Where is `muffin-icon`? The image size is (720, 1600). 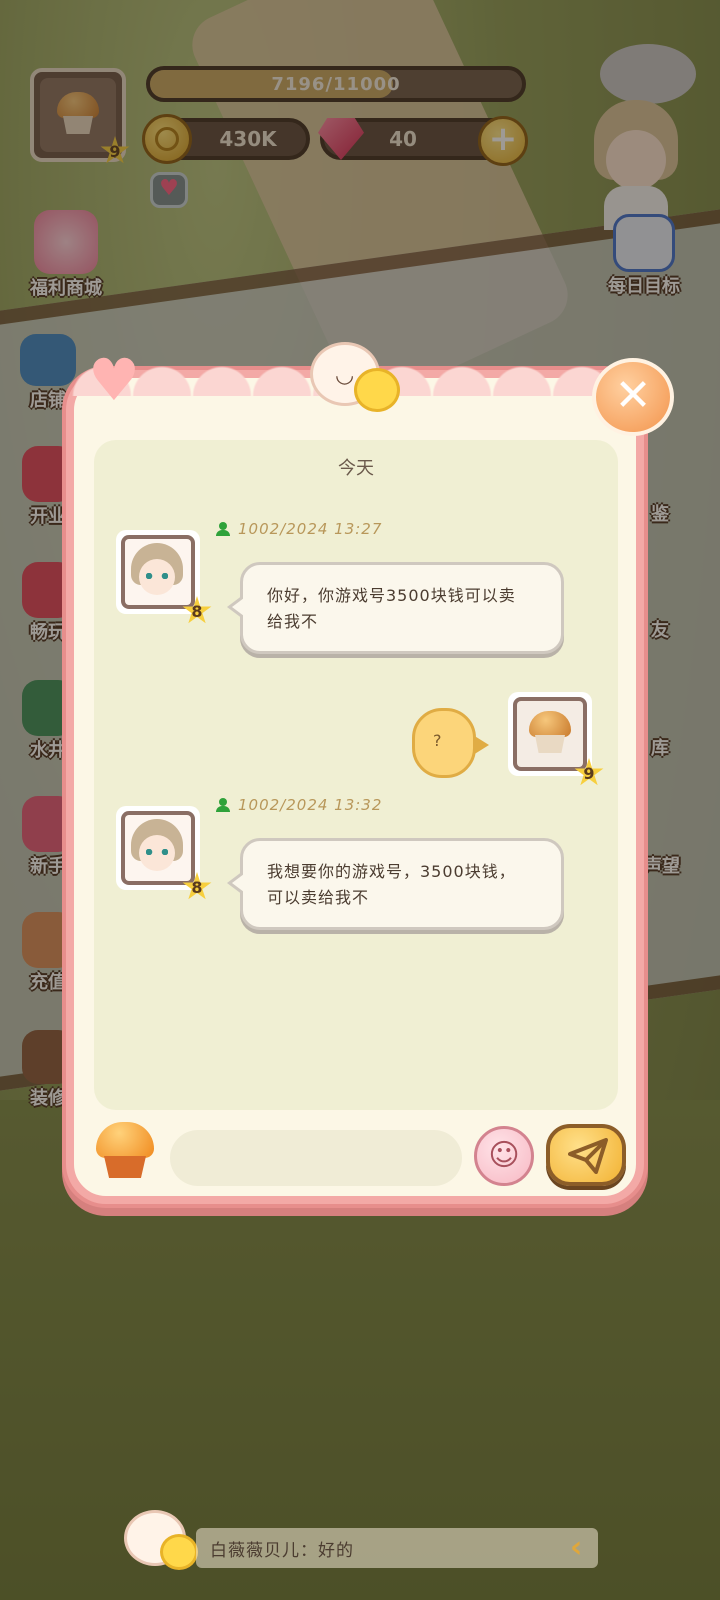
muffin-icon is located at coordinates (550, 734).